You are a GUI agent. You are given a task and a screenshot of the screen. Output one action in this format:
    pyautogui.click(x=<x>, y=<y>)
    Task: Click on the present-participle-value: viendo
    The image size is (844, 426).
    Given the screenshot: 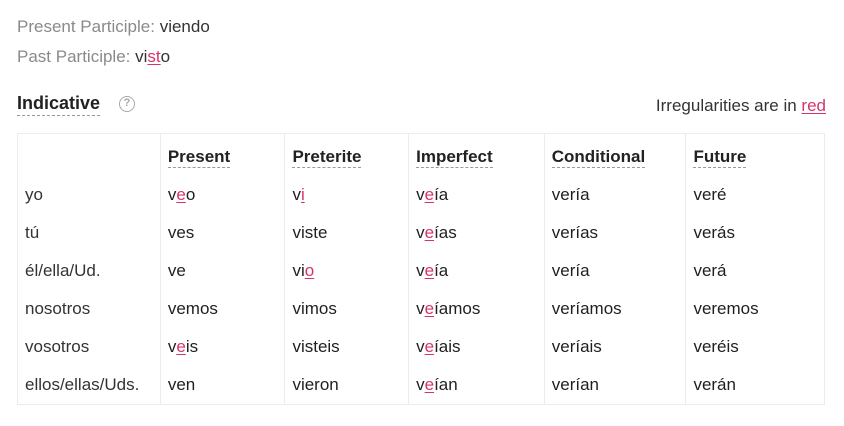 What is the action you would take?
    pyautogui.click(x=184, y=26)
    